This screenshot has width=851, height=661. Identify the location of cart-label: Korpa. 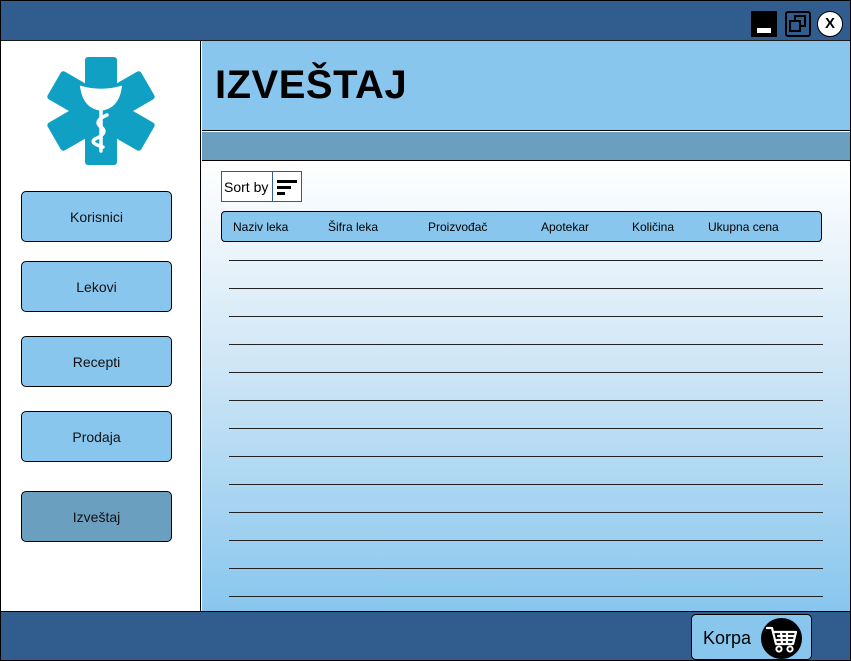
(727, 638).